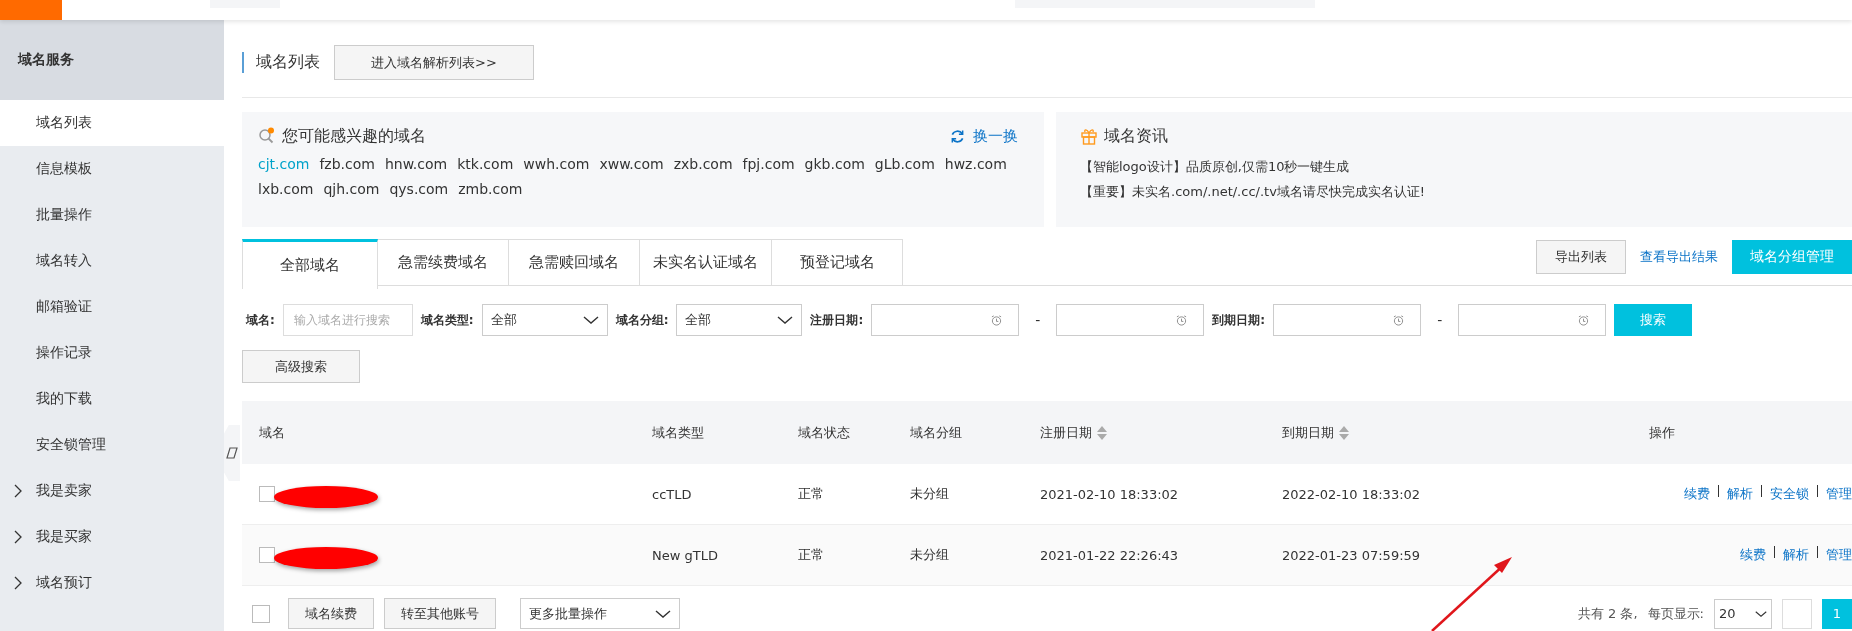  What do you see at coordinates (706, 262) in the screenshot?
I see `tab: 未实名认证域名` at bounding box center [706, 262].